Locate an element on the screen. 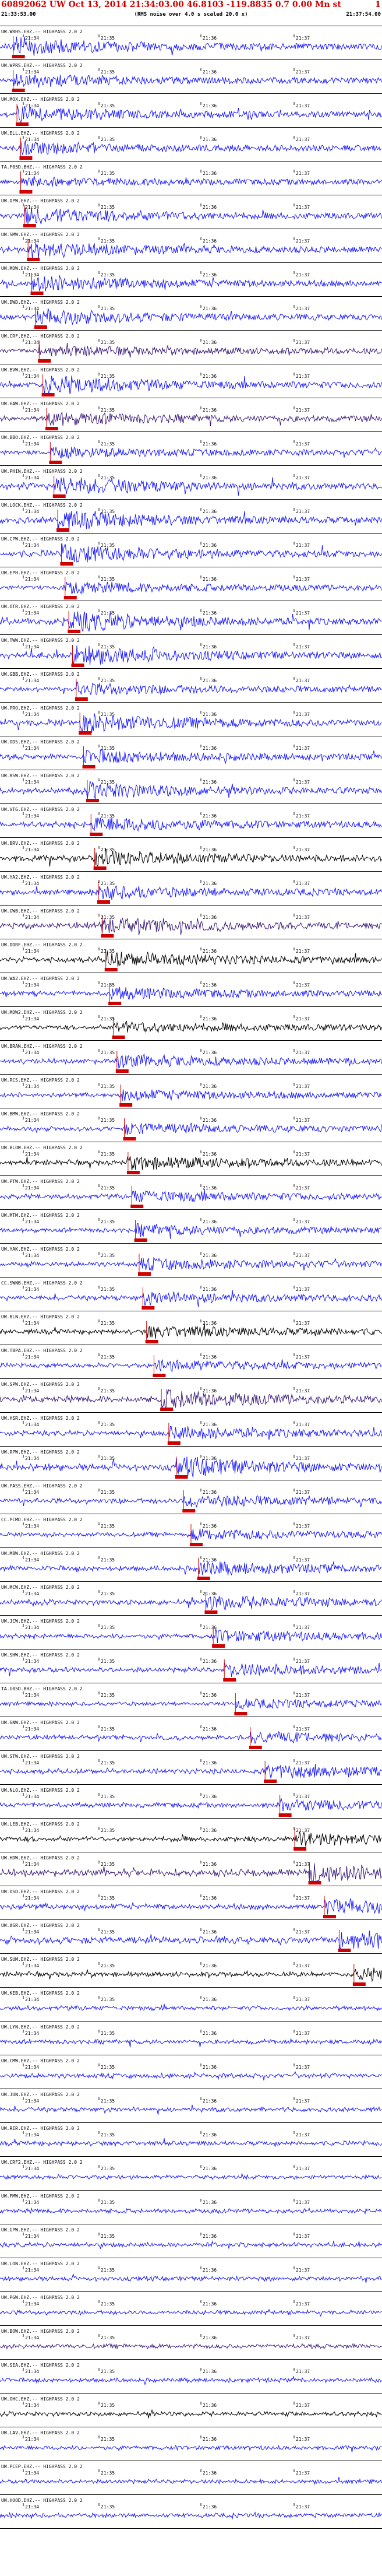  trace-label: UW.PASS.EHZ.-- HIGHPASS 2.0 2 is located at coordinates (42, 1486).